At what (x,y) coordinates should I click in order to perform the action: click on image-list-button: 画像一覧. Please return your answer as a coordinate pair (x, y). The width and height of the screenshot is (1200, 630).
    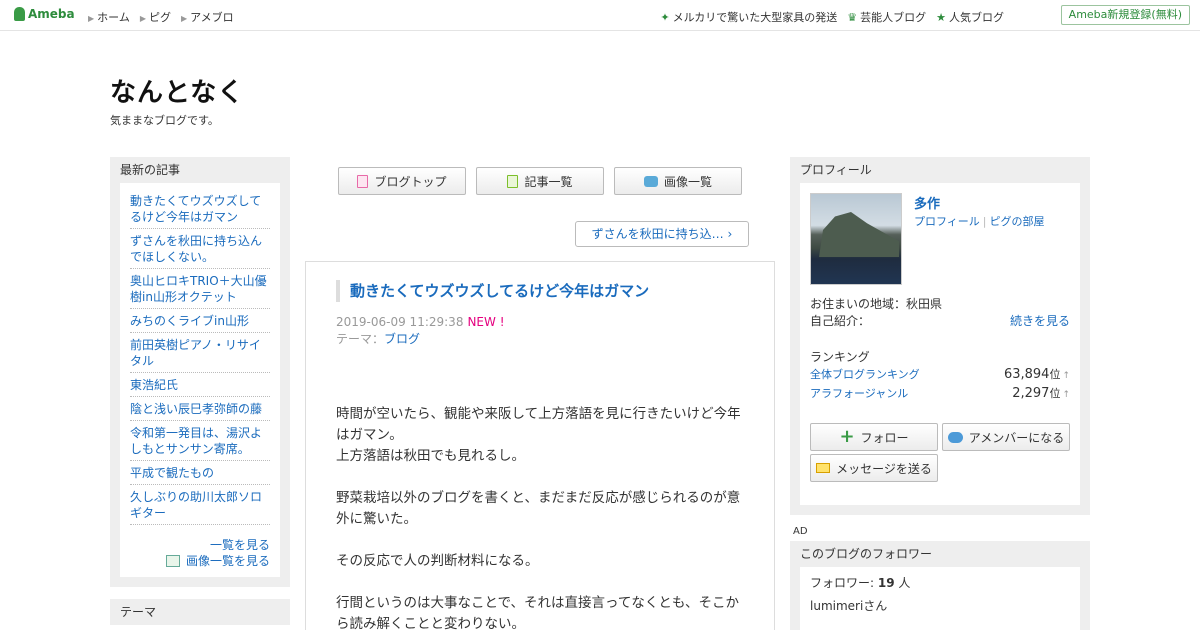
    Looking at the image, I should click on (678, 181).